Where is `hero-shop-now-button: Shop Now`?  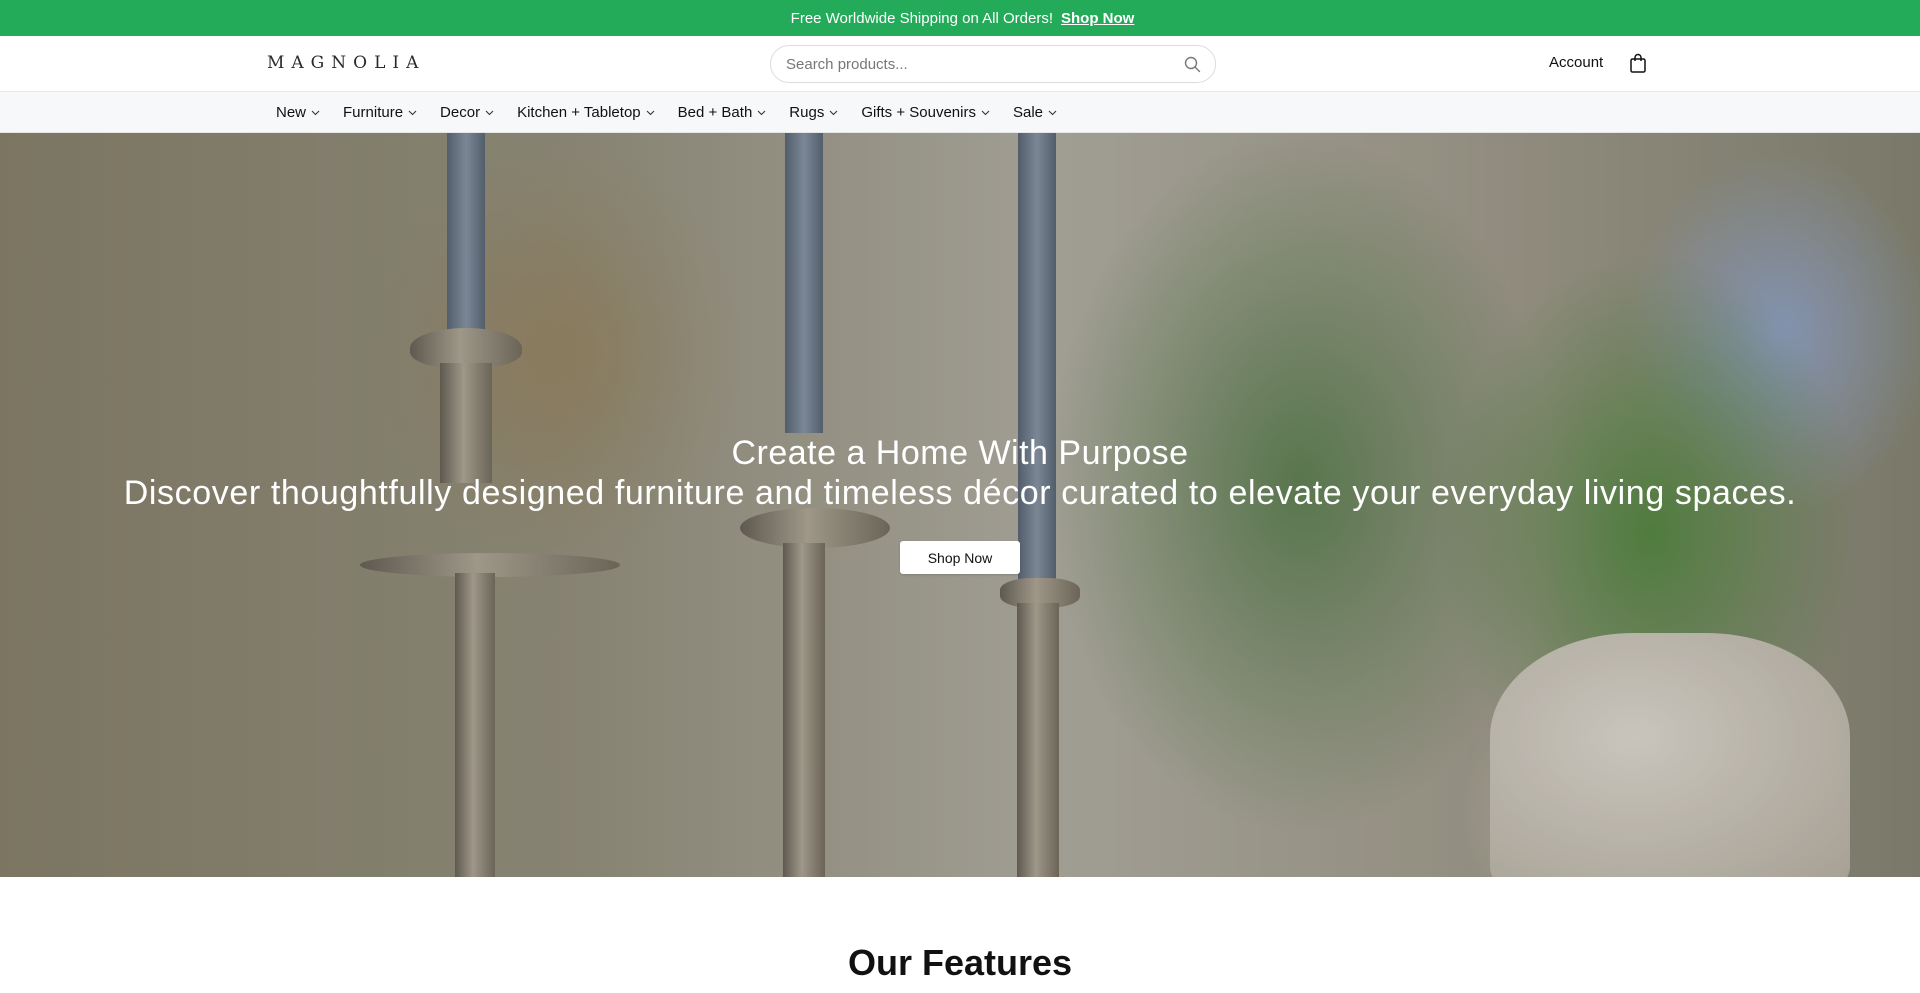 hero-shop-now-button: Shop Now is located at coordinates (960, 557).